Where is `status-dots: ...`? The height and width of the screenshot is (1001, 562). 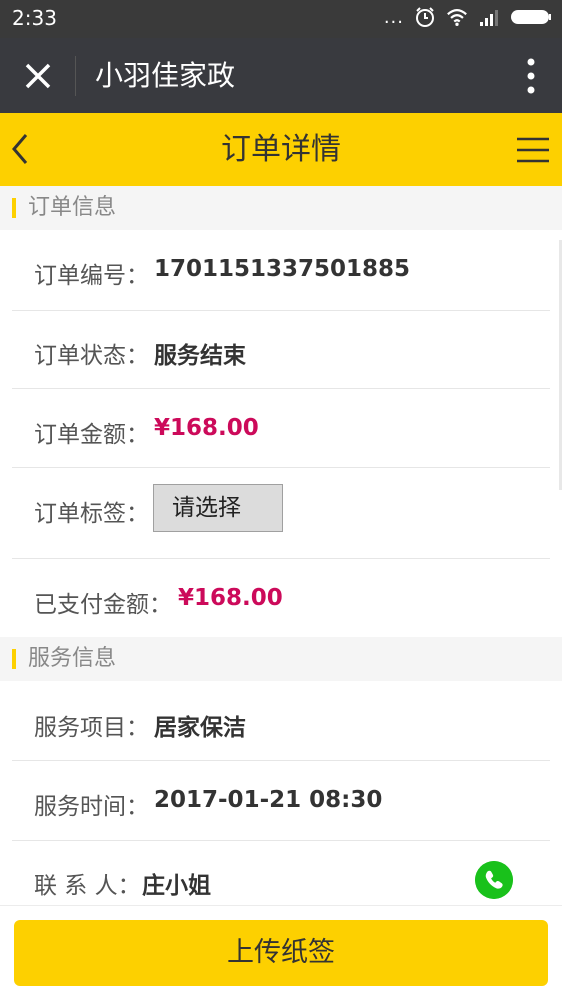 status-dots: ... is located at coordinates (393, 17).